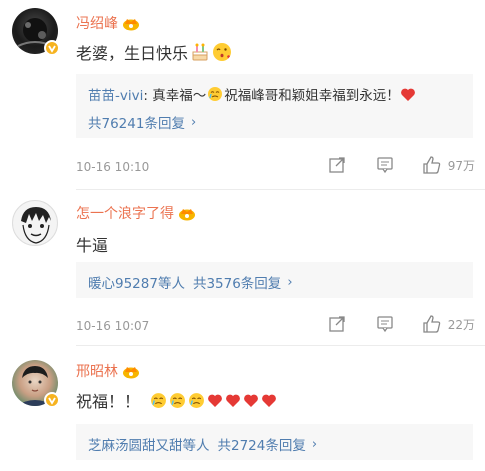 The width and height of the screenshot is (485, 471). I want to click on commenter-name-text: 邢昭林, so click(97, 371).